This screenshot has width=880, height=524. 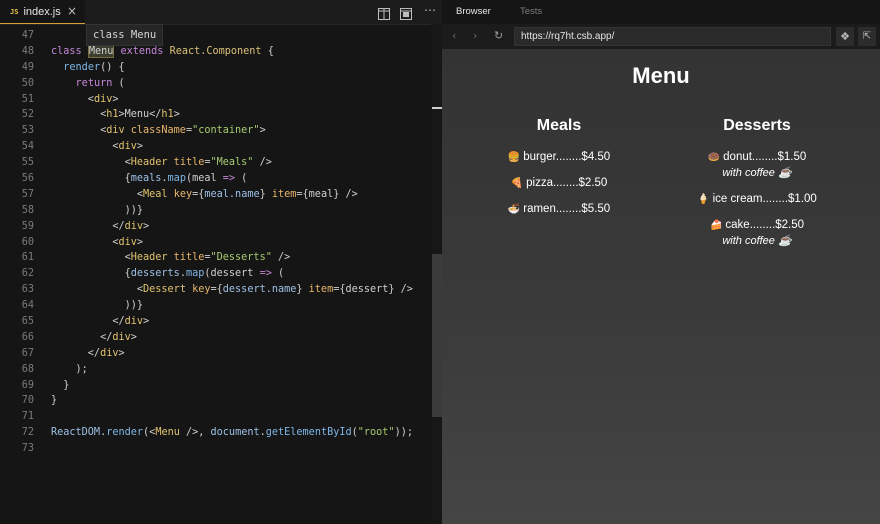 What do you see at coordinates (215, 147) in the screenshot?
I see `code-line: 54 <div>` at bounding box center [215, 147].